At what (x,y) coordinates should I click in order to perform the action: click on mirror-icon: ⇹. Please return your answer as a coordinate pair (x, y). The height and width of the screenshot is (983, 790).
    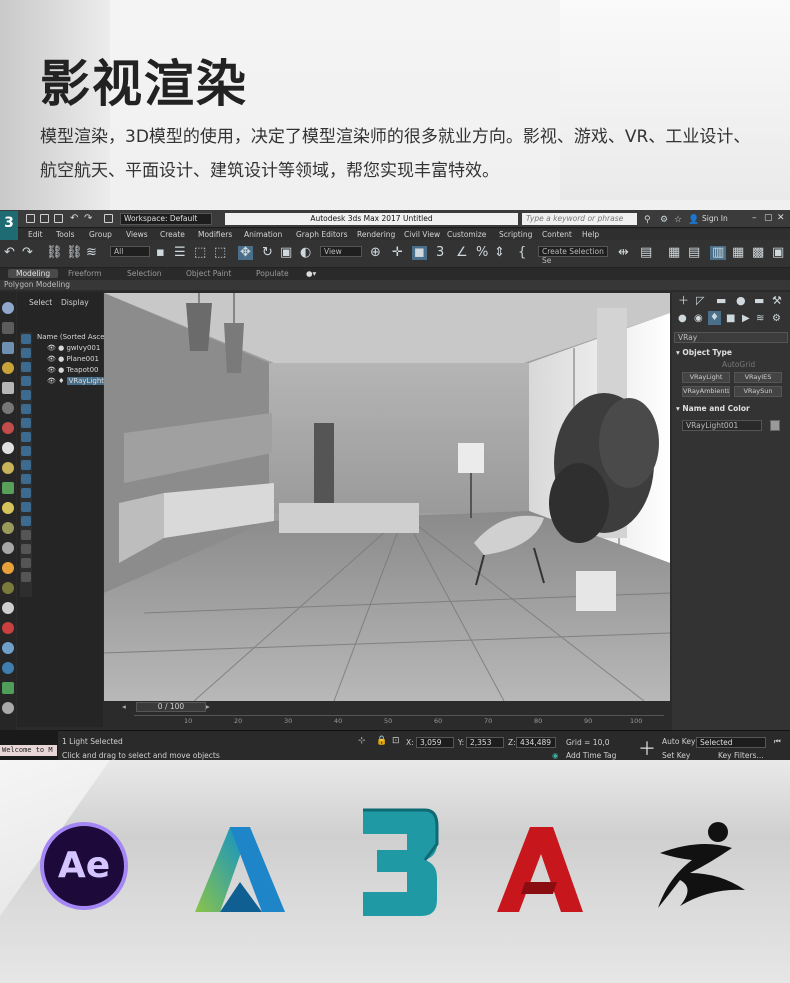
    Looking at the image, I should click on (623, 253).